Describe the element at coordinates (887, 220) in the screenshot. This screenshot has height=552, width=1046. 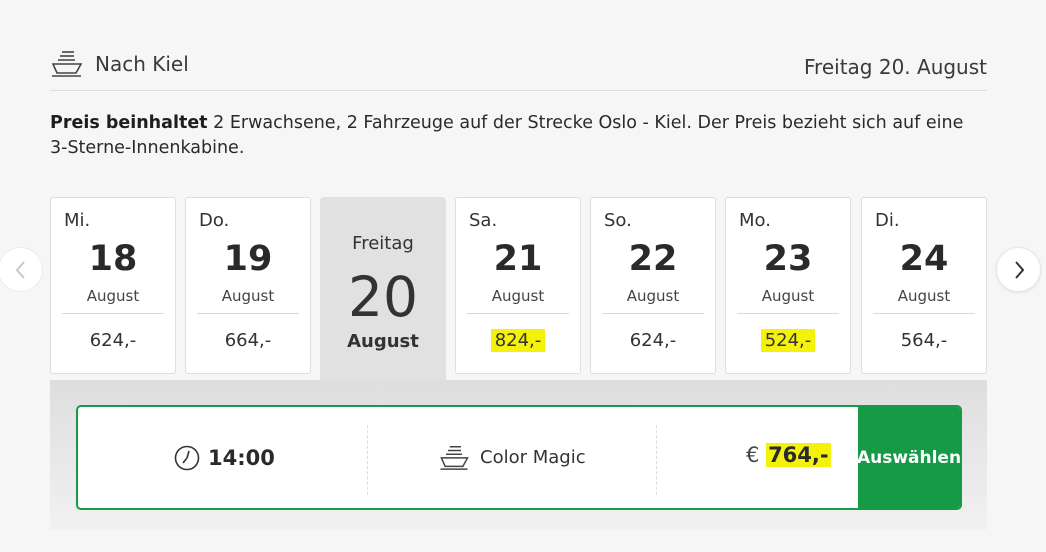
I see `date-card-weekday: Di.` at that location.